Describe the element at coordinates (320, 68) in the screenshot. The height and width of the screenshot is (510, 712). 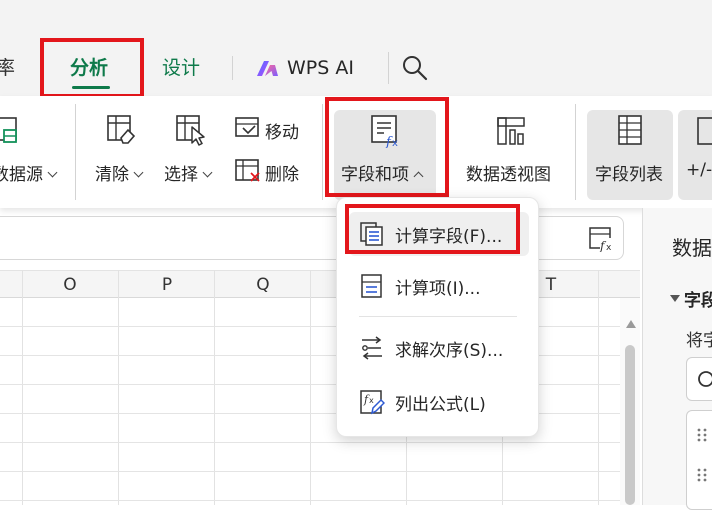
I see `tab-wps-ai-label: WPS AI` at that location.